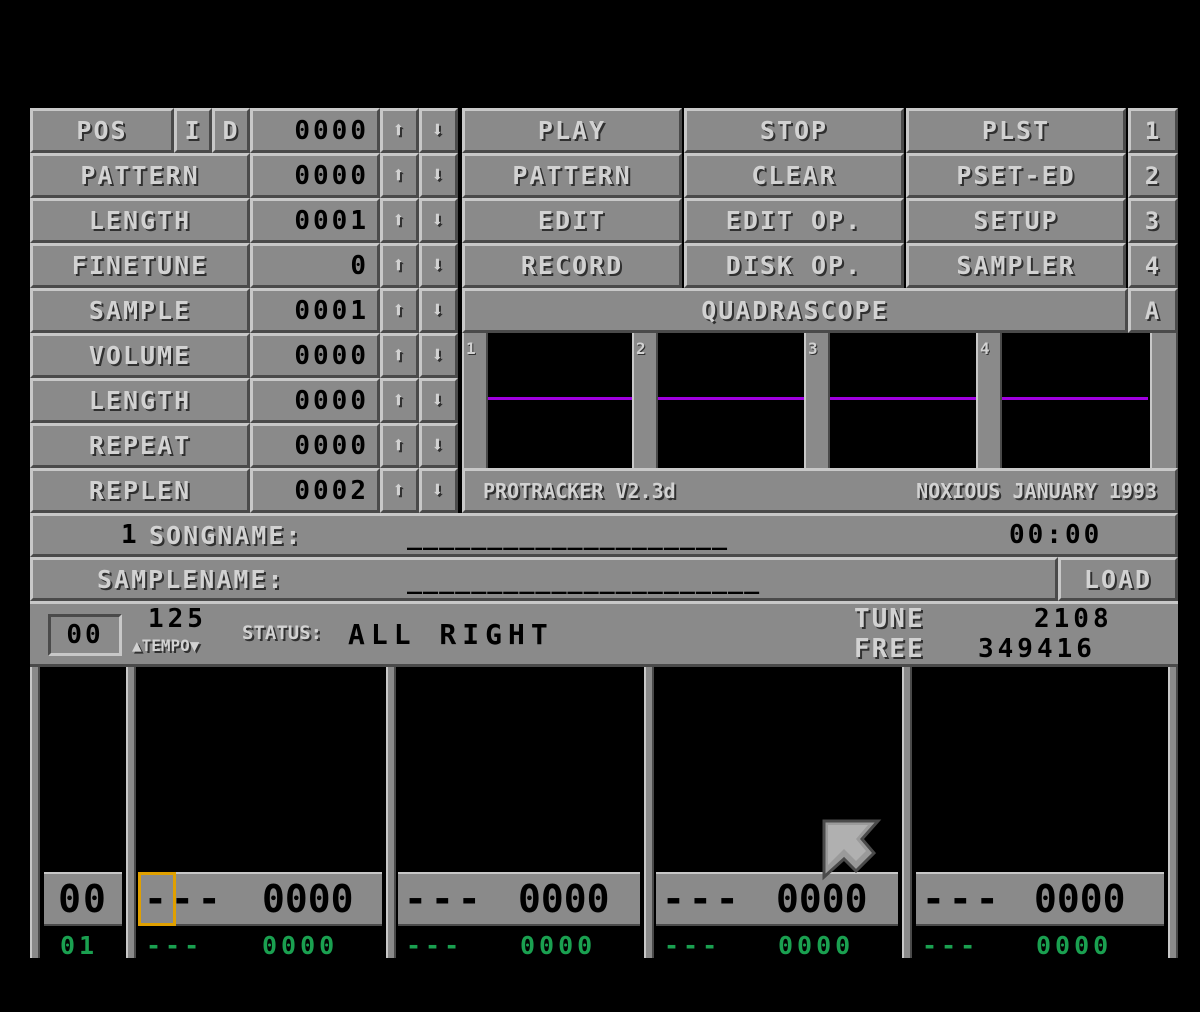  What do you see at coordinates (1153, 310) in the screenshot?
I see `analyzer-button: A` at bounding box center [1153, 310].